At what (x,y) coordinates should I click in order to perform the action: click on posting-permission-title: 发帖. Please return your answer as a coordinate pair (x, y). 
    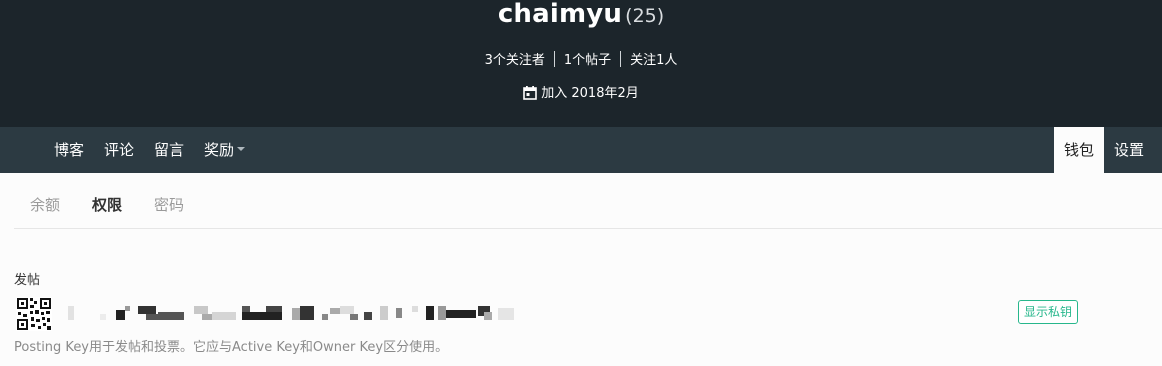
    Looking at the image, I should click on (27, 280).